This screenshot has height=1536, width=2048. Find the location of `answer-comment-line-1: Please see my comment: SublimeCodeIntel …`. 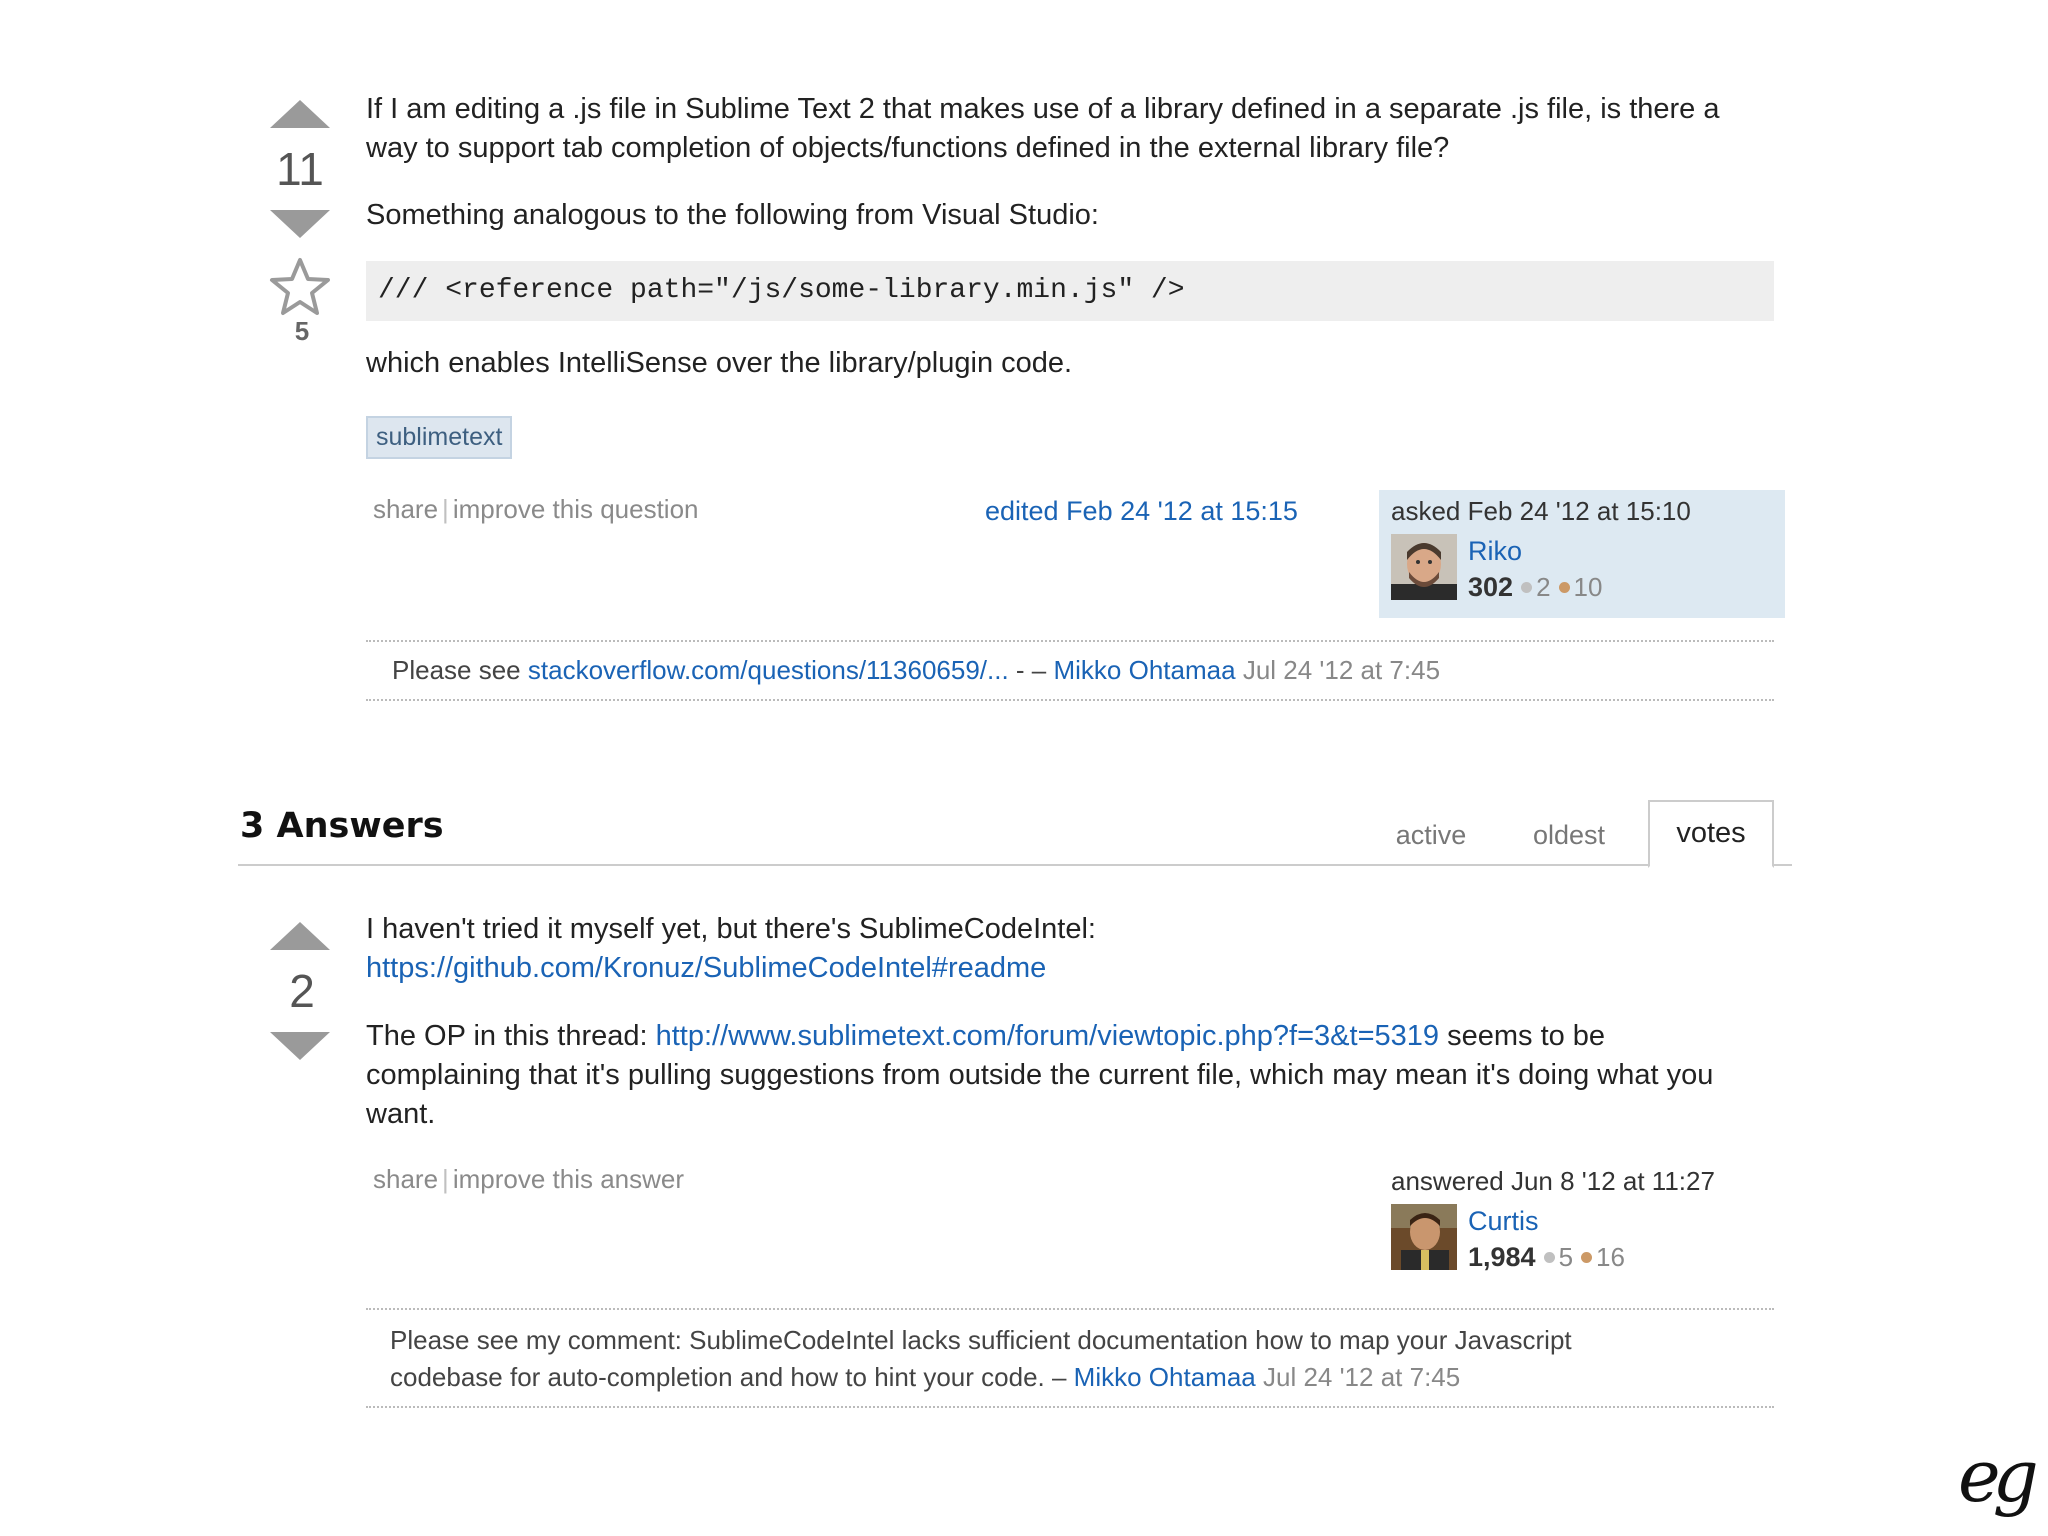

answer-comment-line-1: Please see my comment: SublimeCodeIntel … is located at coordinates (981, 1340).